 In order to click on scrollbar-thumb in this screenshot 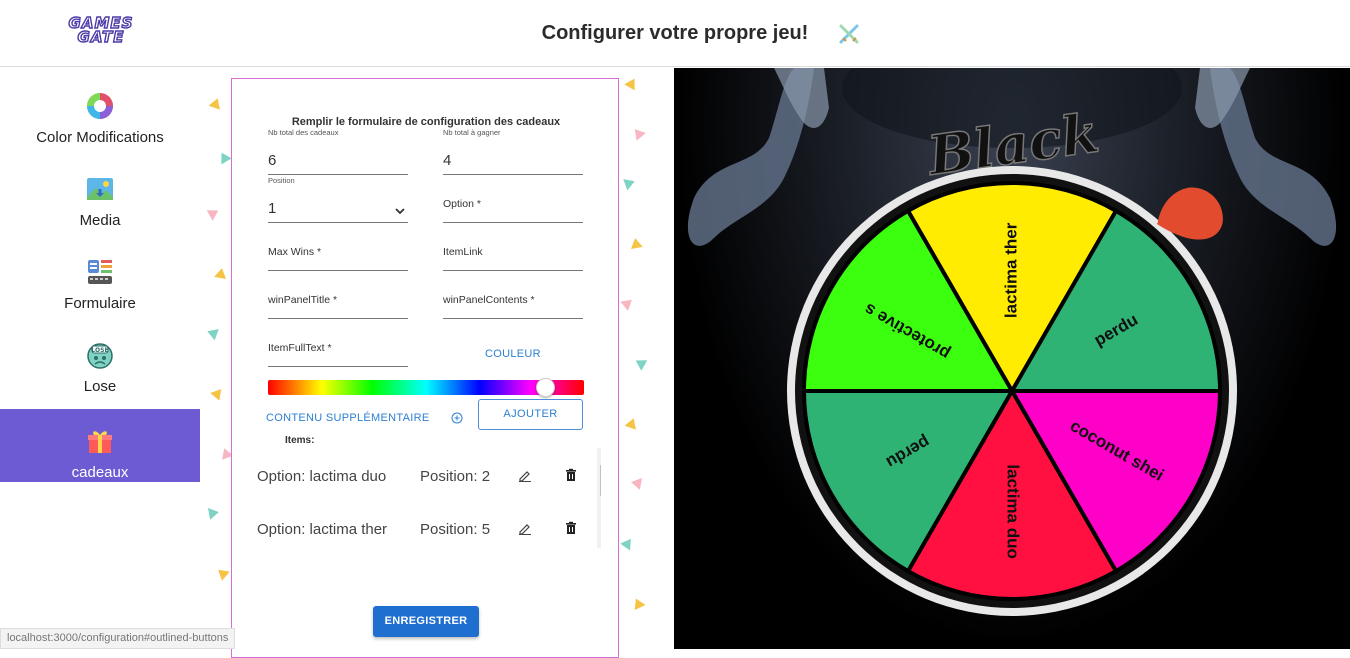, I will do `click(600, 480)`.